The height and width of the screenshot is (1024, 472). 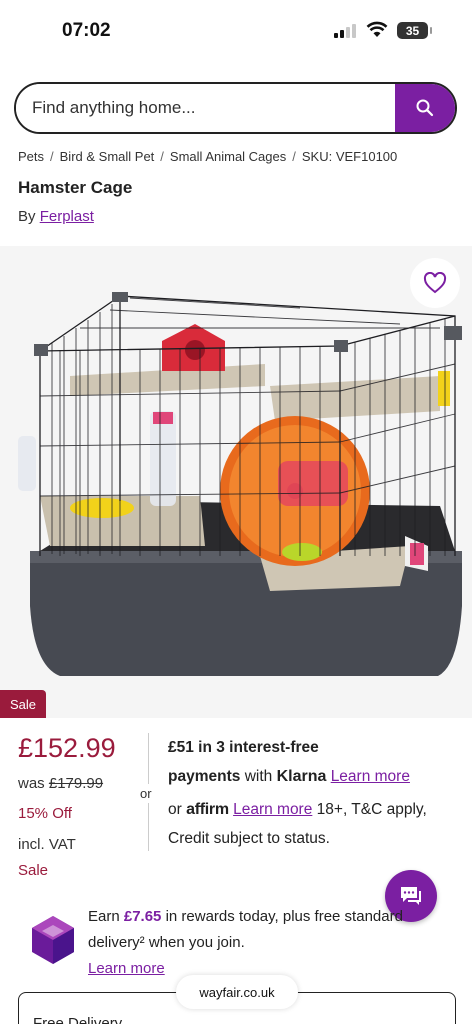 What do you see at coordinates (23, 704) in the screenshot?
I see `sale-badge: Sale` at bounding box center [23, 704].